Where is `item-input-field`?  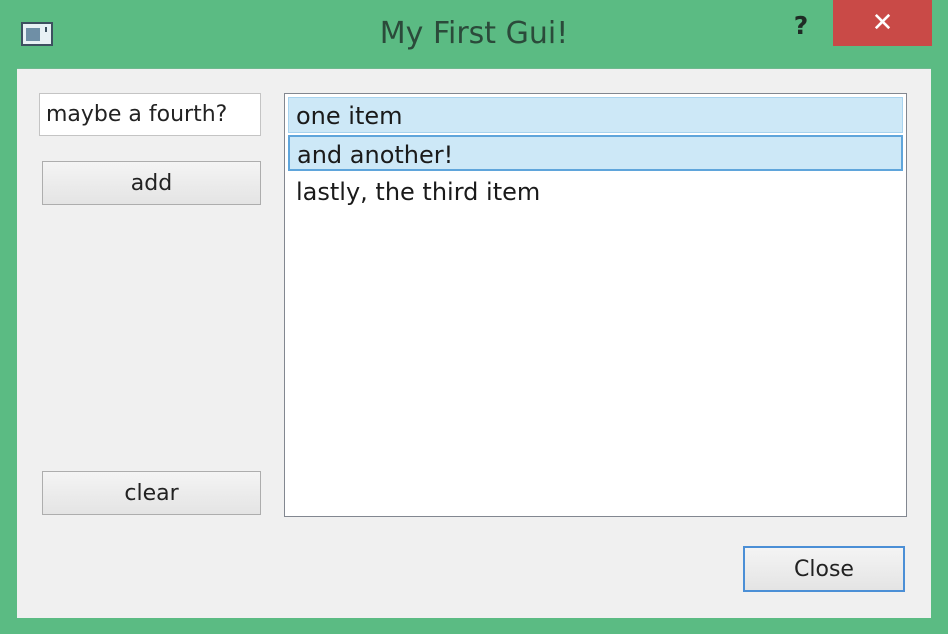 item-input-field is located at coordinates (150, 114).